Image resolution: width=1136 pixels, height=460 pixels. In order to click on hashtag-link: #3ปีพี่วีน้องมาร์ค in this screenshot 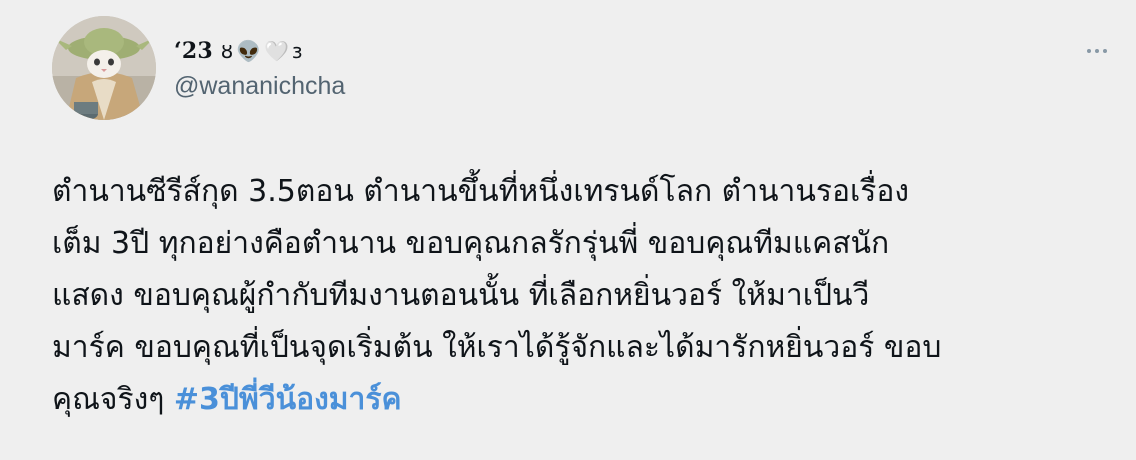, I will do `click(288, 399)`.